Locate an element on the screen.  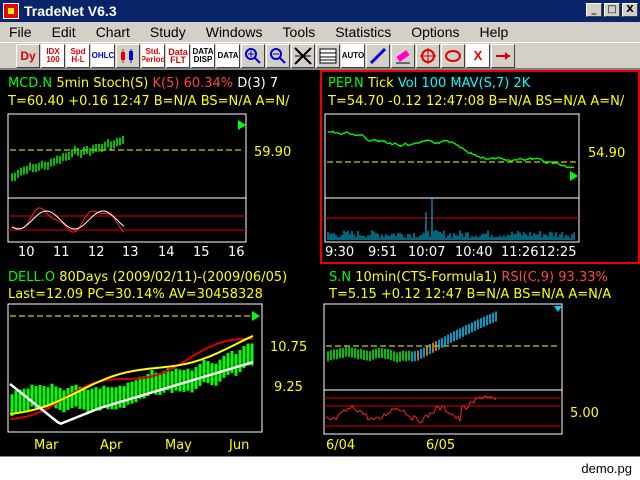
price-label: 59.90 is located at coordinates (273, 152).